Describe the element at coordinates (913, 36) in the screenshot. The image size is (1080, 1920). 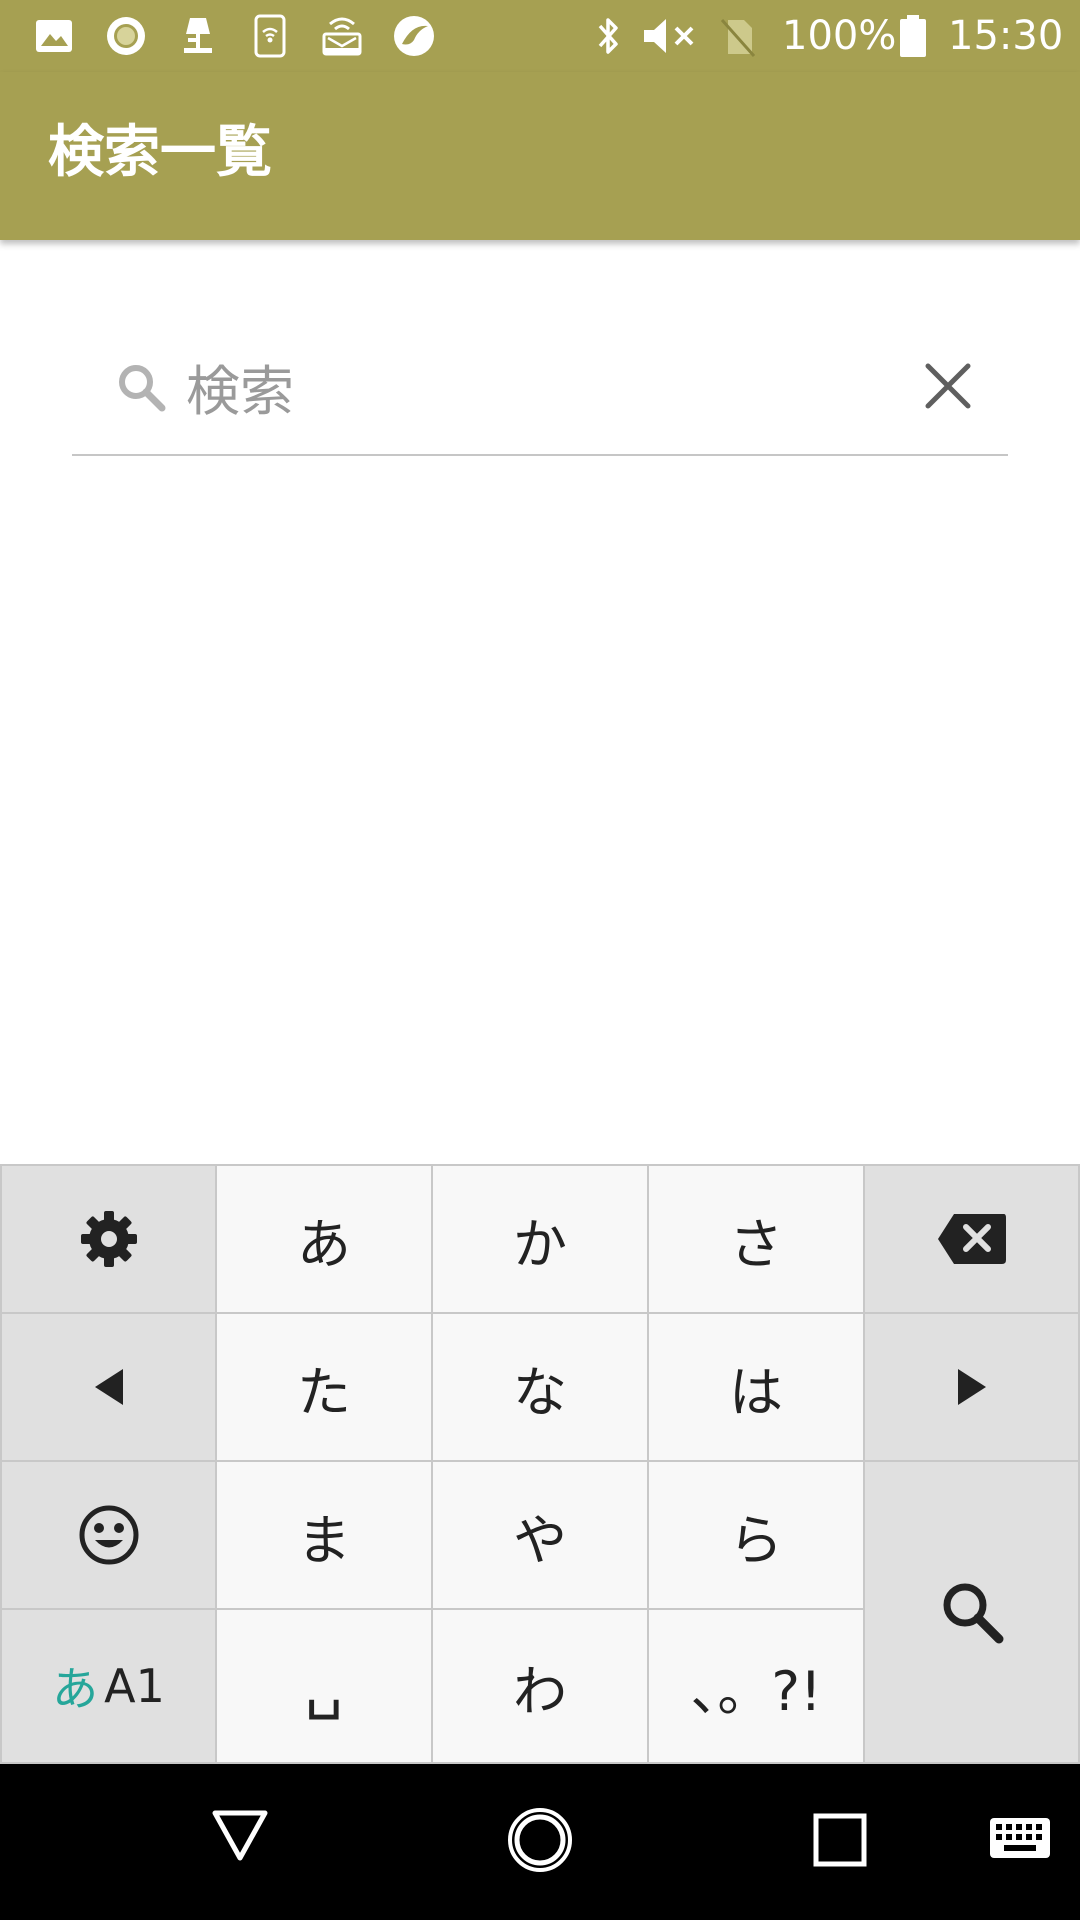
I see `battery-icon` at that location.